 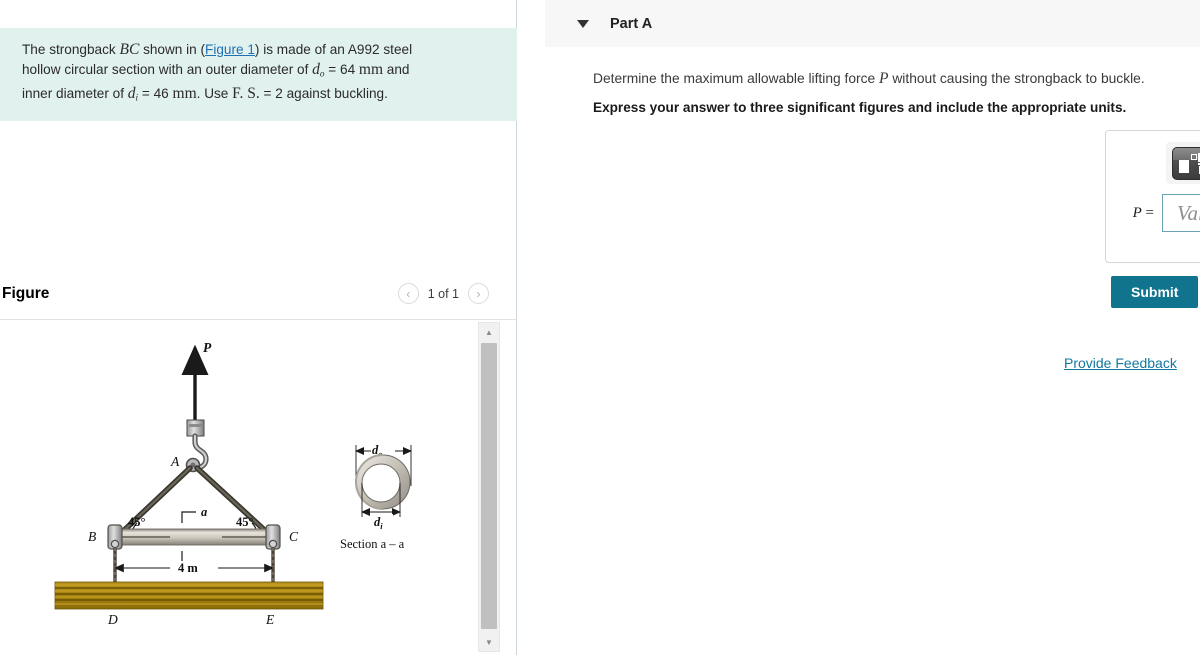 What do you see at coordinates (26, 293) in the screenshot?
I see `figure-title: Figure` at bounding box center [26, 293].